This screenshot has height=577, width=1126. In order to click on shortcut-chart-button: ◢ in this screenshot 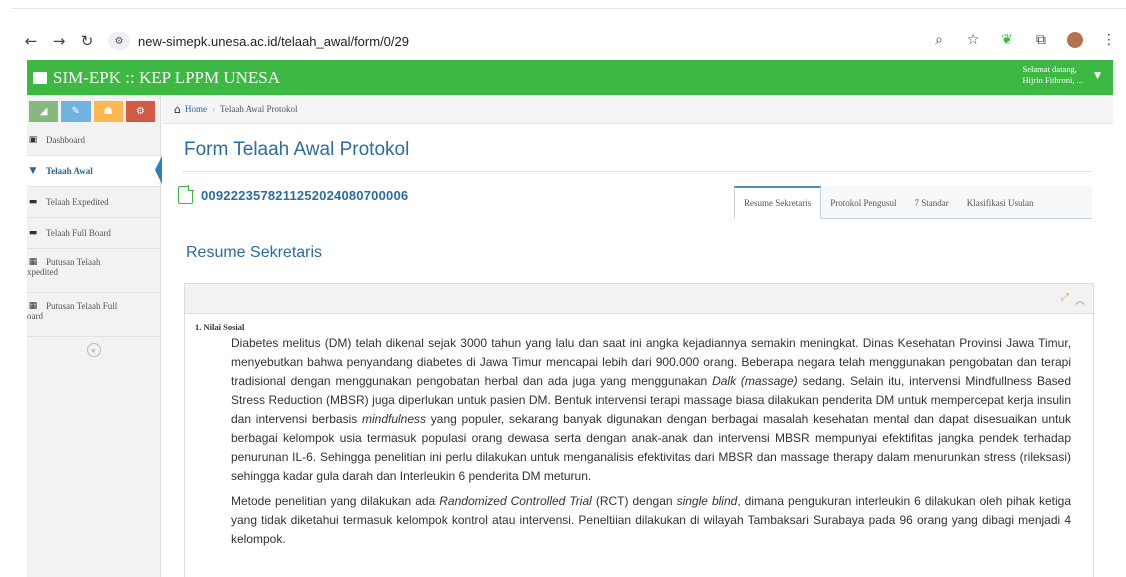, I will do `click(44, 111)`.